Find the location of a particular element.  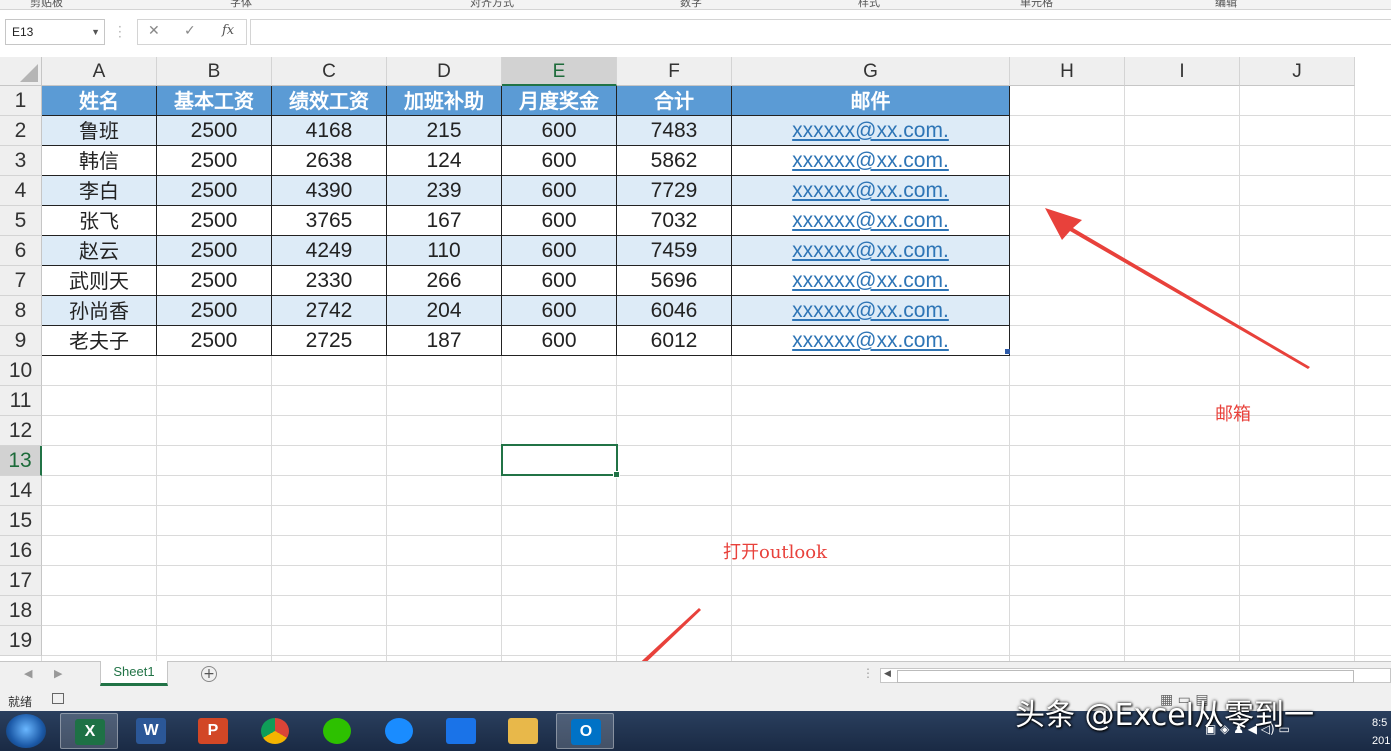

start-button is located at coordinates (26, 731).